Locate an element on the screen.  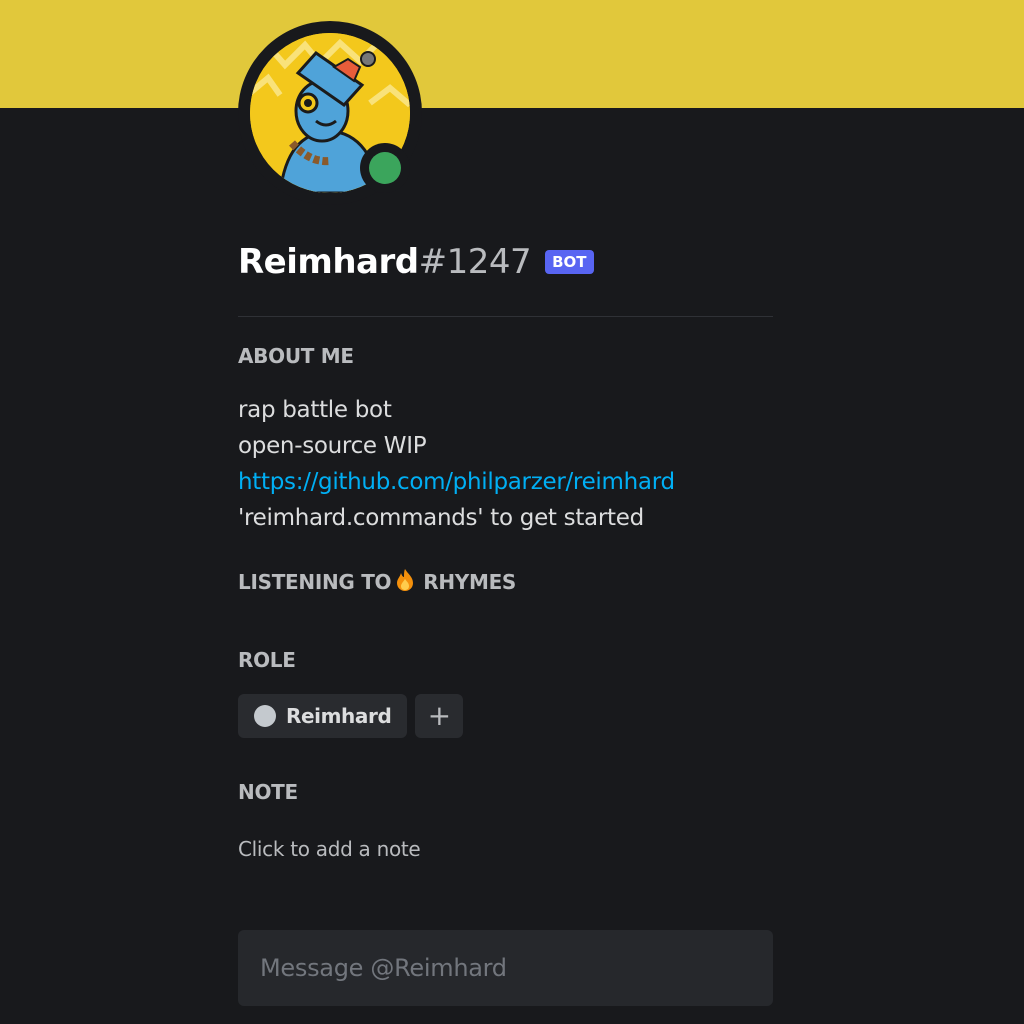
note-field: Click to add a note is located at coordinates (505, 849).